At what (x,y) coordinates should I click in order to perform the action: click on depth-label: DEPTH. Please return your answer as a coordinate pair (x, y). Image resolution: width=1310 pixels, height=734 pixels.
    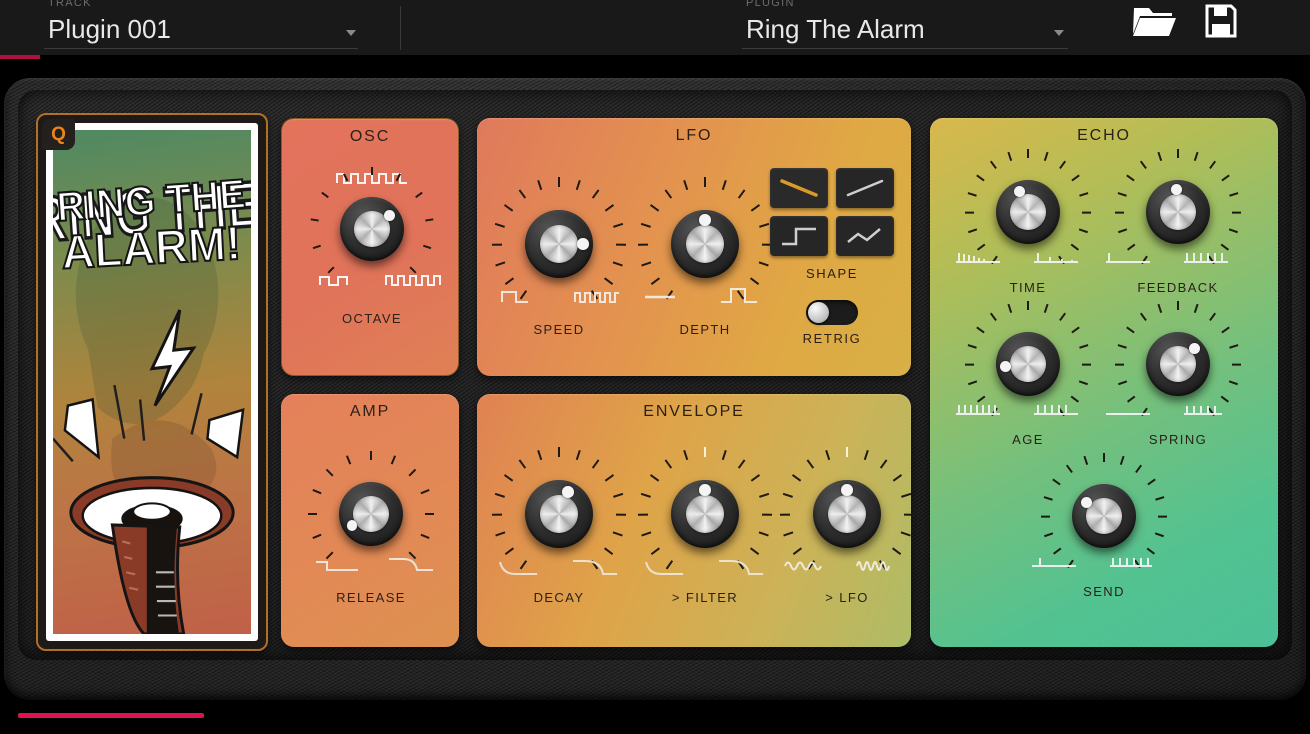
    Looking at the image, I should click on (705, 329).